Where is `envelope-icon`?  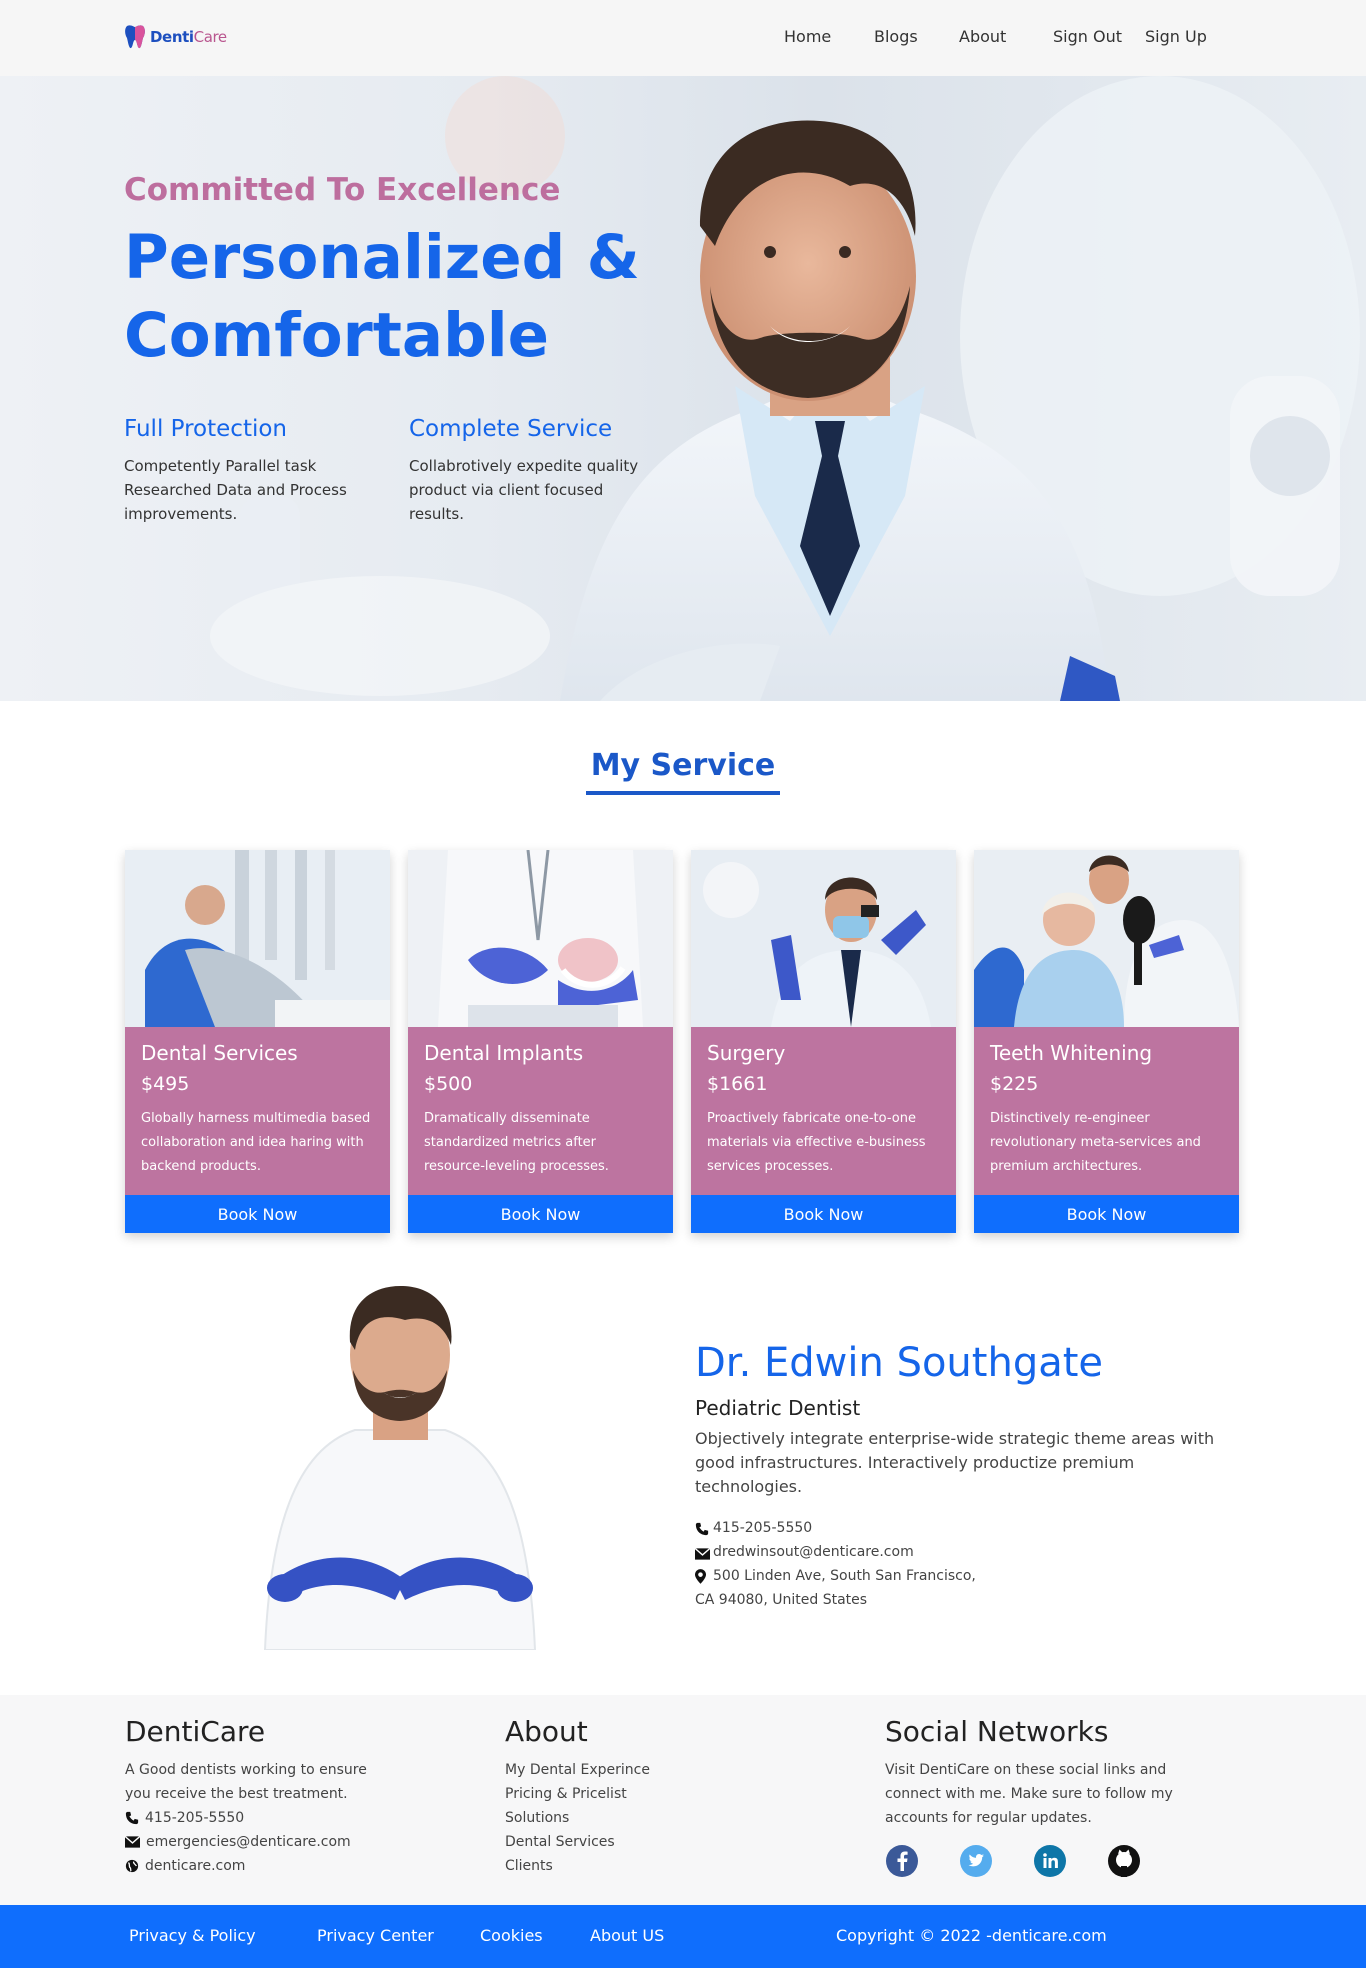
envelope-icon is located at coordinates (132, 1842).